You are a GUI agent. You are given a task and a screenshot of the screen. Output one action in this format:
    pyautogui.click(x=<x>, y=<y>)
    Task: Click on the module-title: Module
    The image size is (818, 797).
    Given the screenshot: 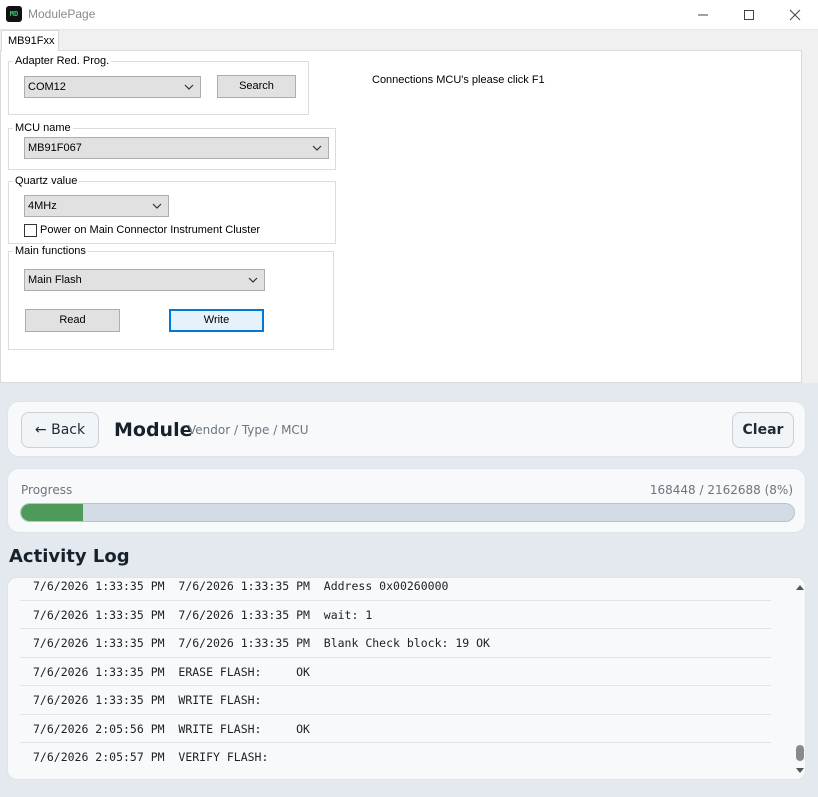 What is the action you would take?
    pyautogui.click(x=153, y=430)
    